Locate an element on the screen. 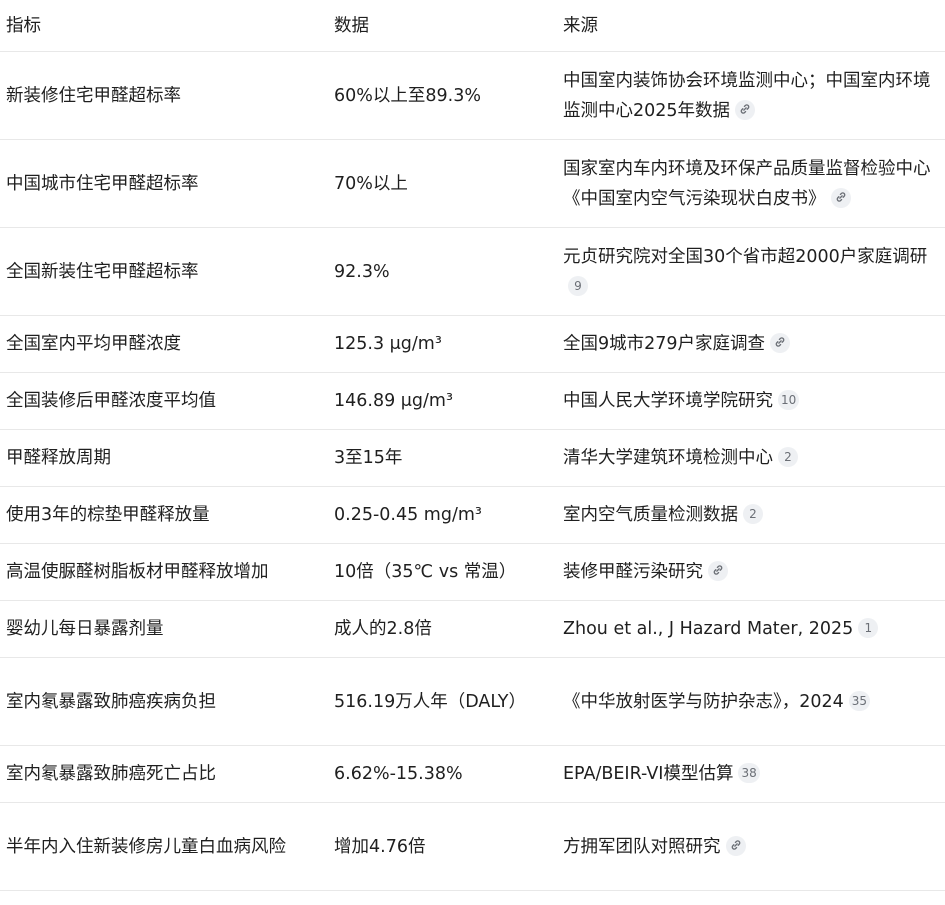 This screenshot has height=905, width=945. source-text: 室内空气质量检测数据 is located at coordinates (650, 515).